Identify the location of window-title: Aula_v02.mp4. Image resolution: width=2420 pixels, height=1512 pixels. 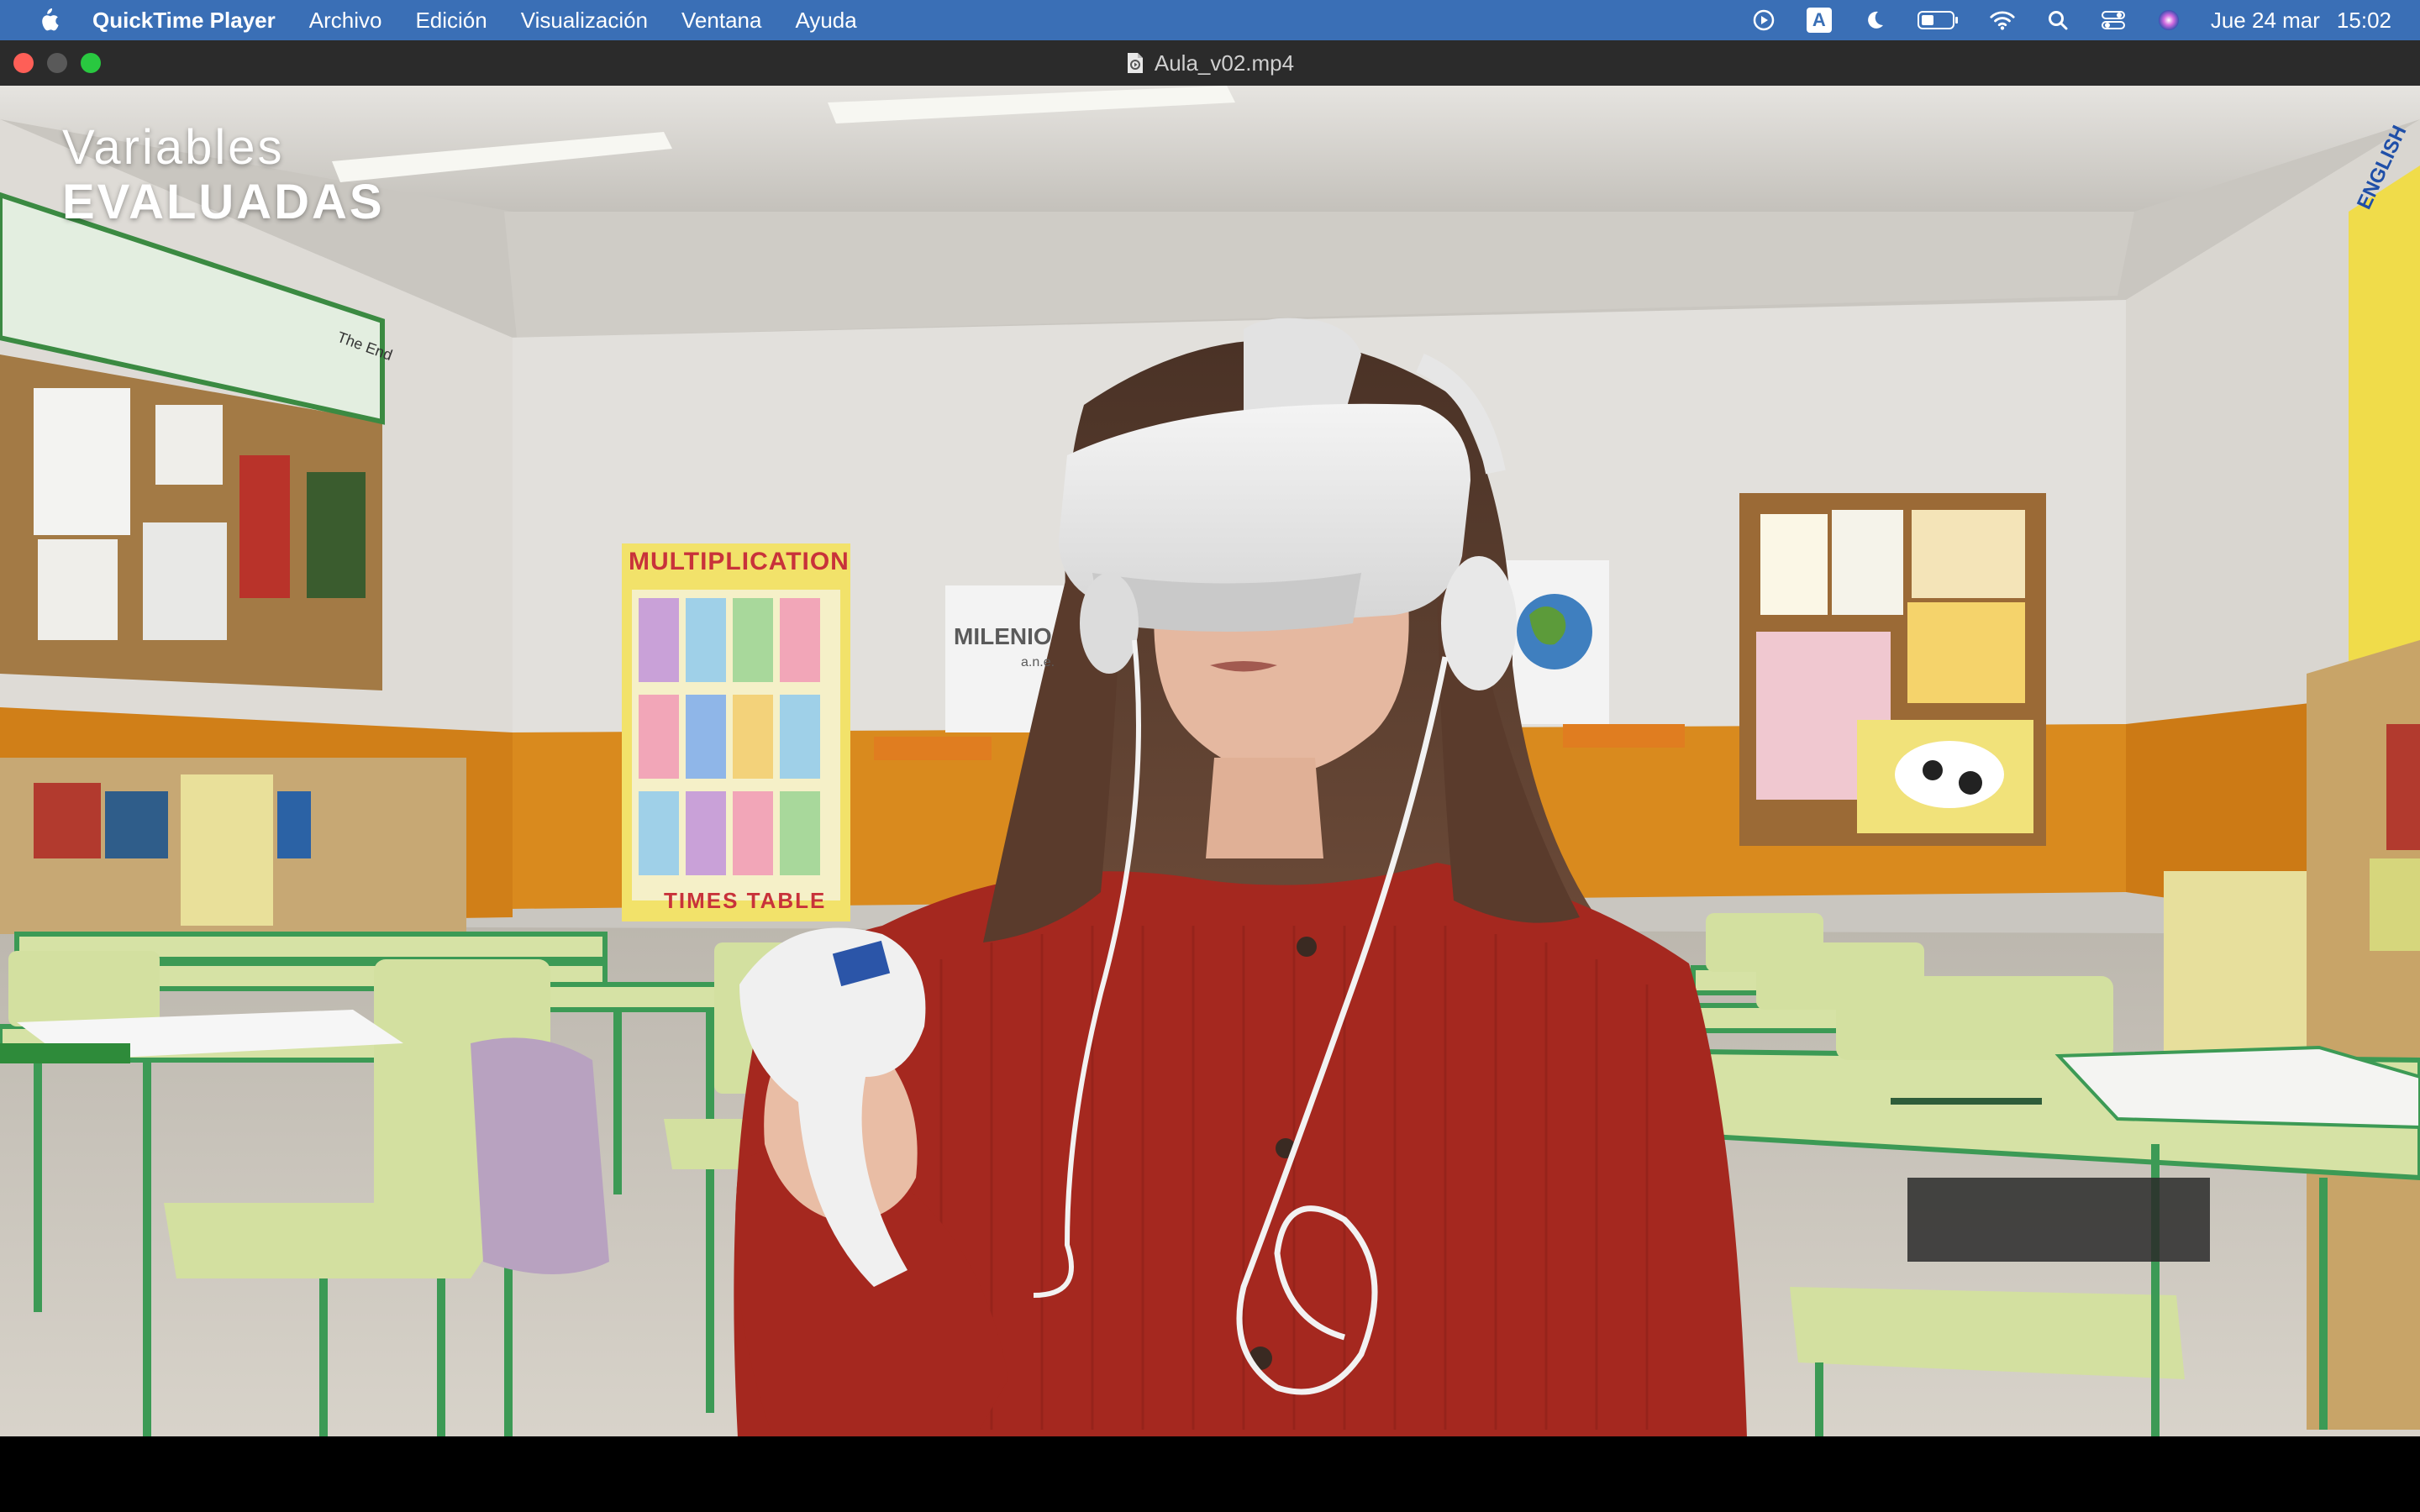
(1210, 63).